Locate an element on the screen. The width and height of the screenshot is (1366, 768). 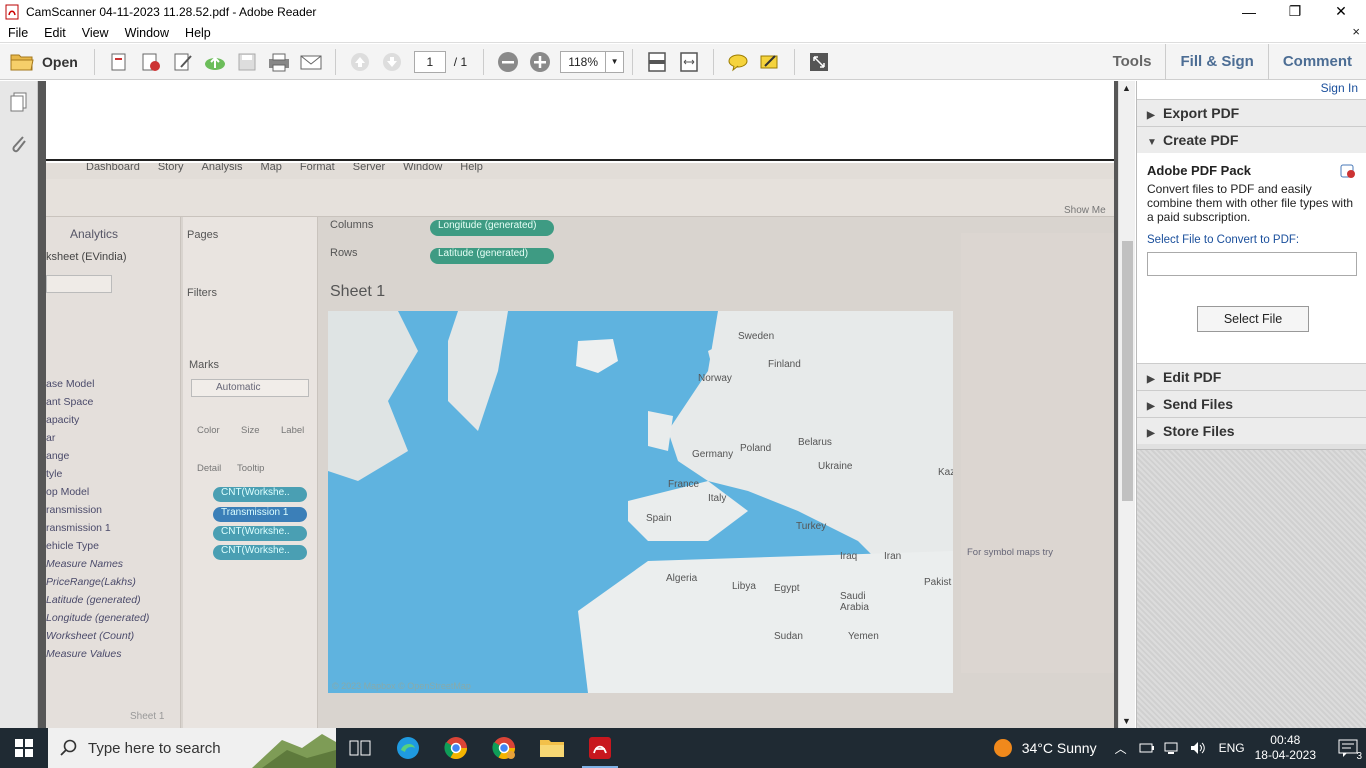
start-button is located at coordinates (24, 748).